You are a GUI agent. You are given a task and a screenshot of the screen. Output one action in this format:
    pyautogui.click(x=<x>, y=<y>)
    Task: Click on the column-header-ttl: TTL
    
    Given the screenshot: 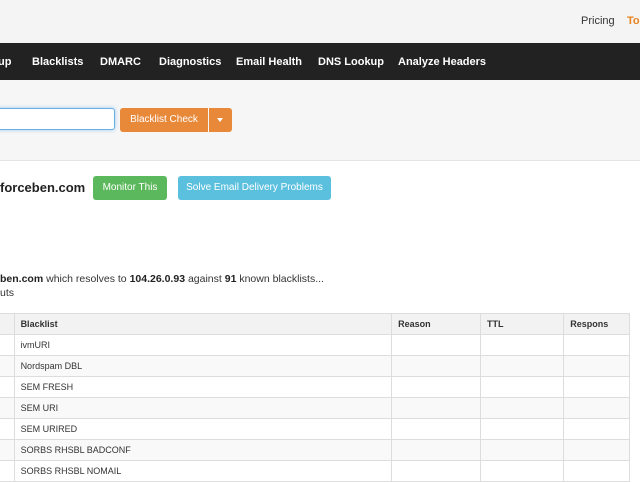 What is the action you would take?
    pyautogui.click(x=522, y=324)
    